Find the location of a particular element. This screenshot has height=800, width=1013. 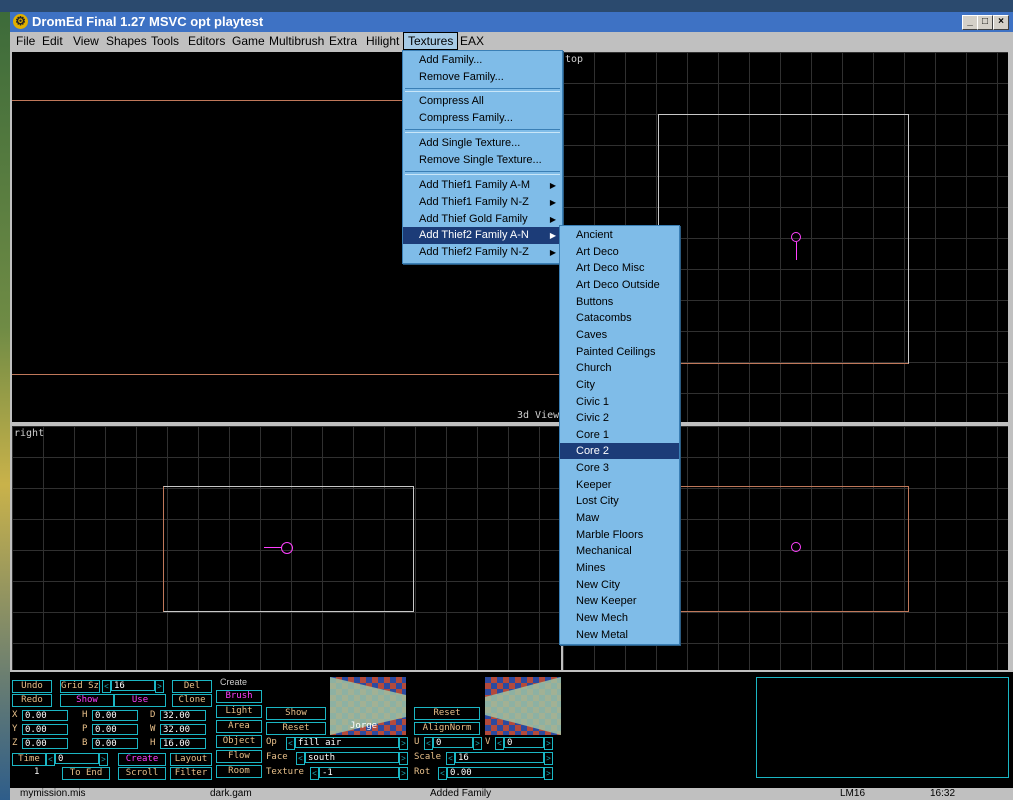

family-item-core-2: Core 2 is located at coordinates (619, 451).